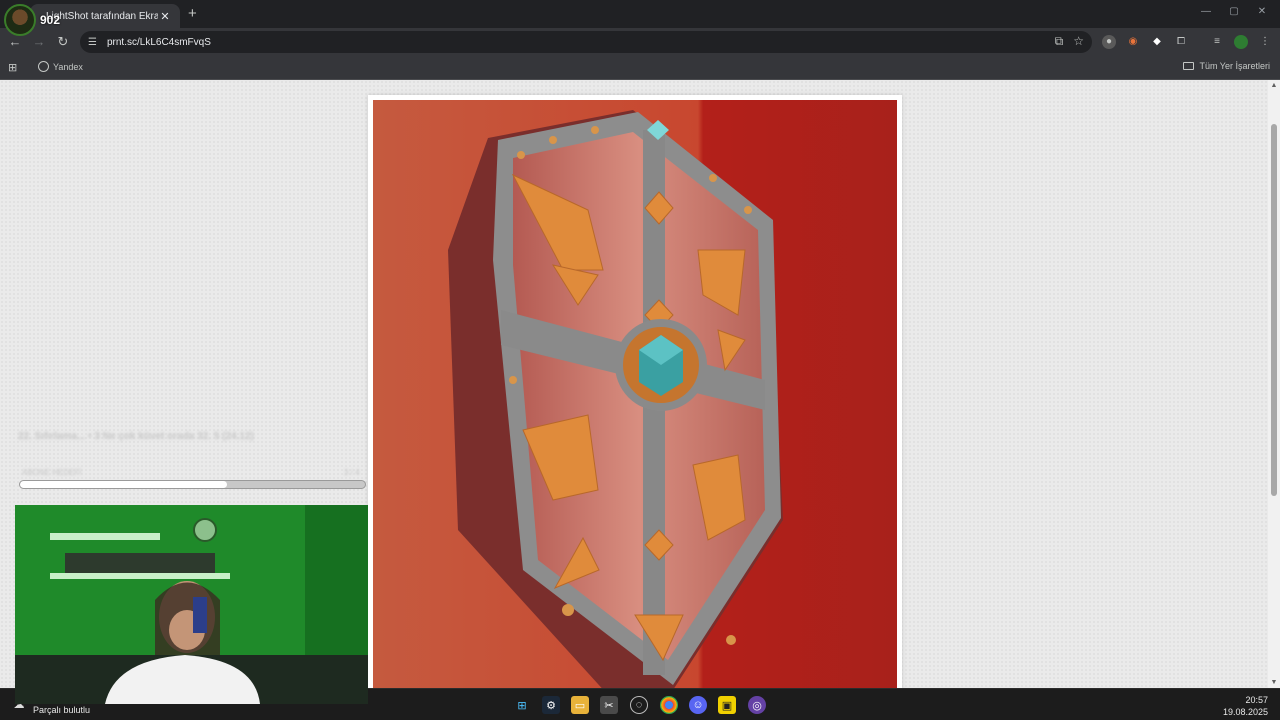 The width and height of the screenshot is (1280, 720). I want to click on clock-date: 19.08.2025, so click(1245, 712).